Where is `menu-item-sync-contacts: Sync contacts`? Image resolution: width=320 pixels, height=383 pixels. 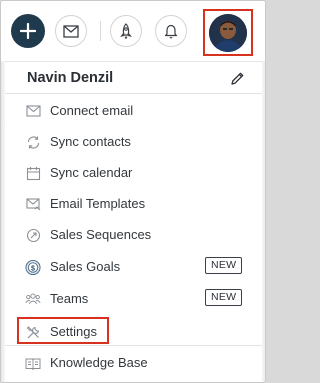
menu-item-sync-contacts: Sync contacts is located at coordinates (133, 142).